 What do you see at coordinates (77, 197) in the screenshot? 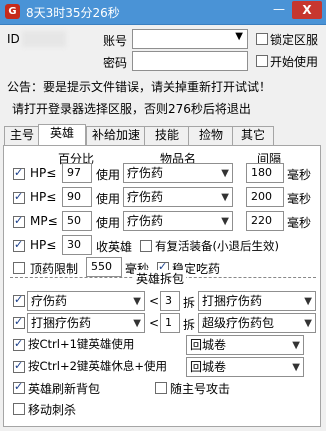
I see `potion-row-2-value: 90` at bounding box center [77, 197].